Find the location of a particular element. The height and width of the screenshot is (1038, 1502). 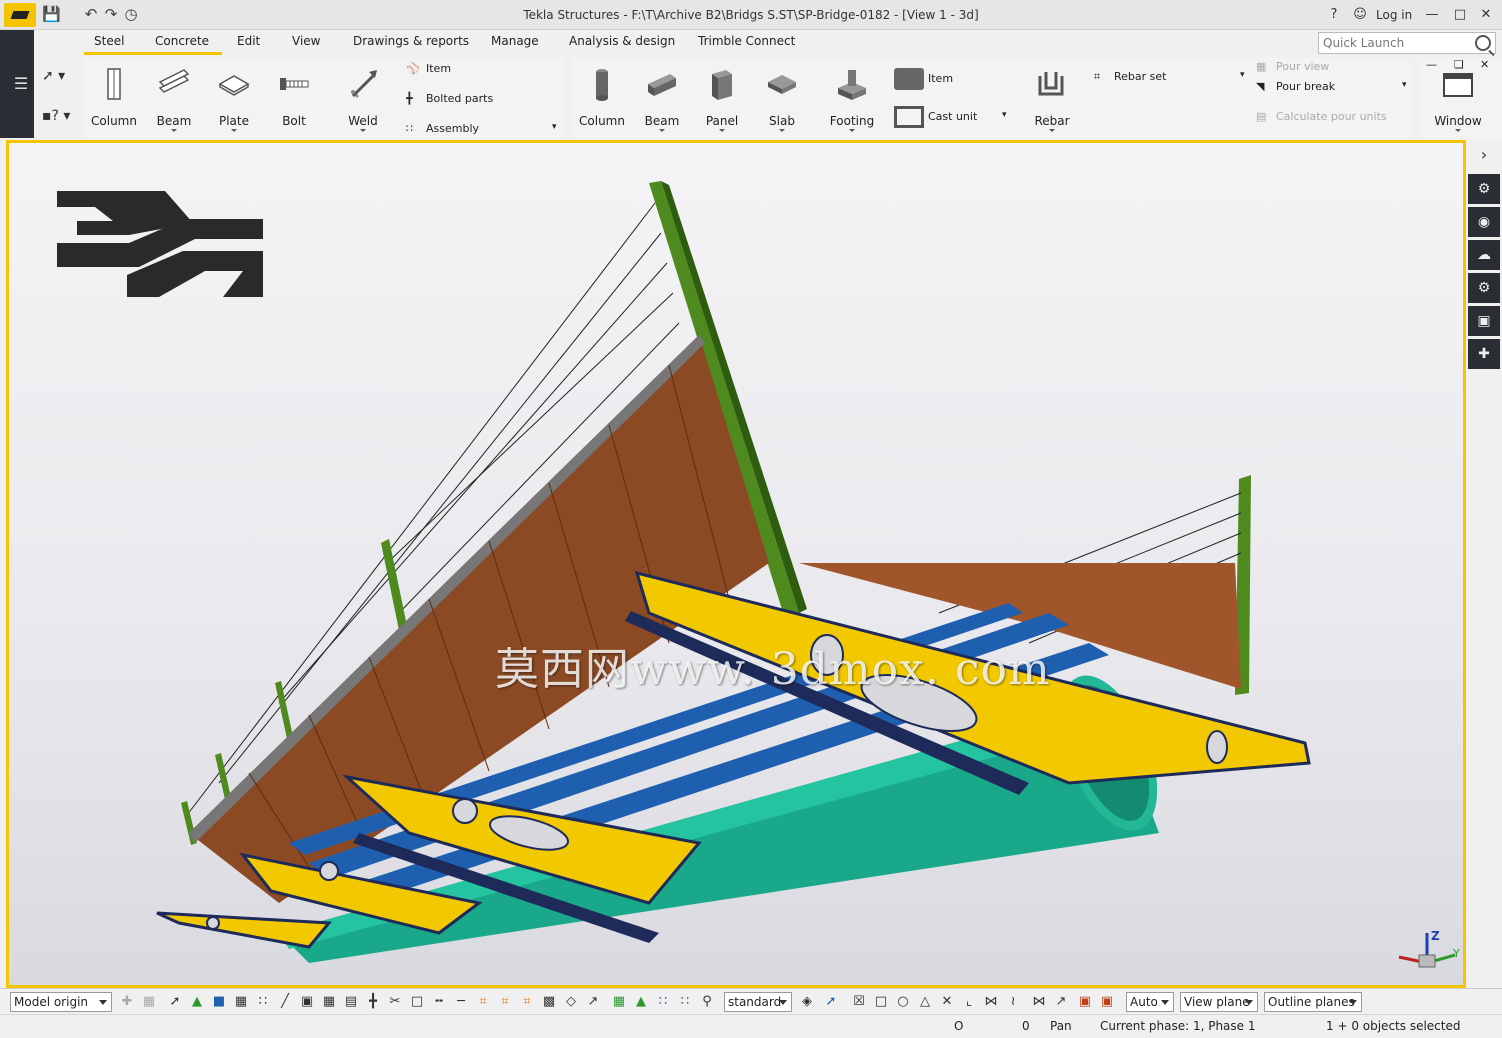

panel-button: Panel is located at coordinates (722, 99).